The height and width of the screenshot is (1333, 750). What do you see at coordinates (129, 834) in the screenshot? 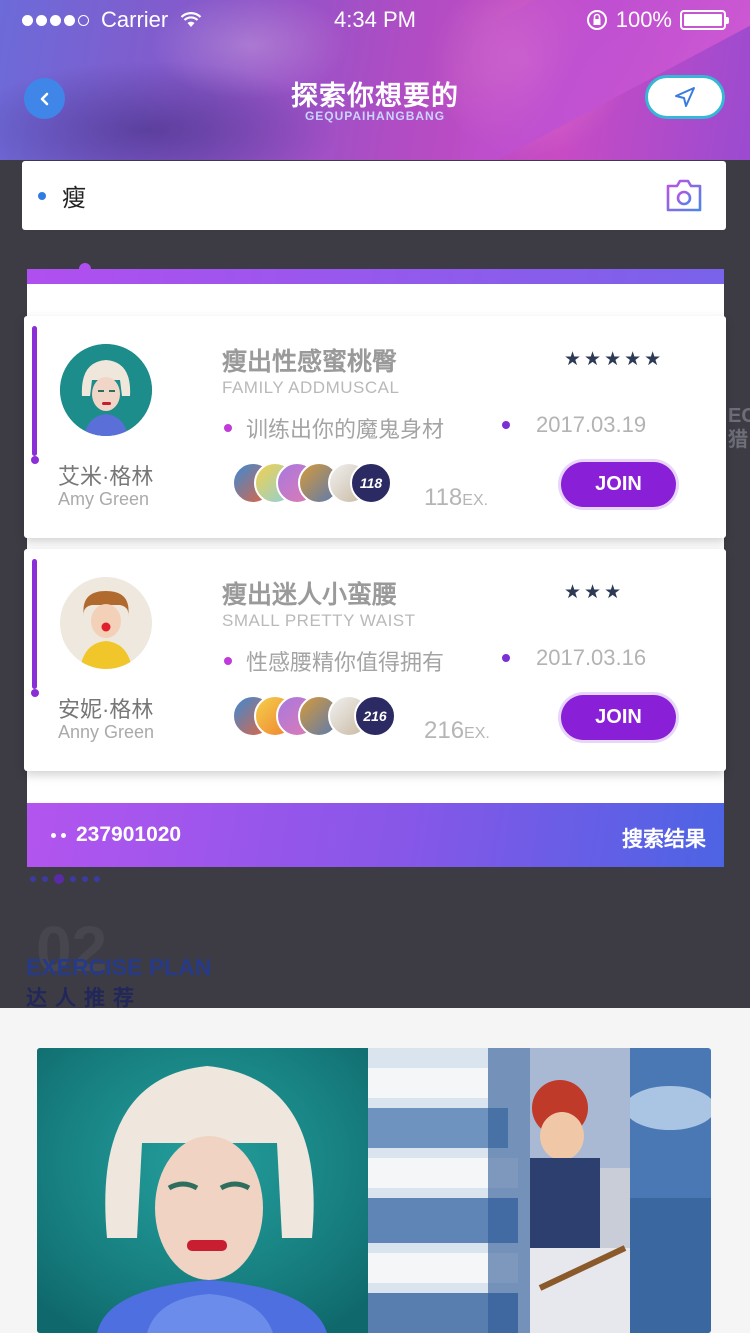
I see `results-count: 237901020` at bounding box center [129, 834].